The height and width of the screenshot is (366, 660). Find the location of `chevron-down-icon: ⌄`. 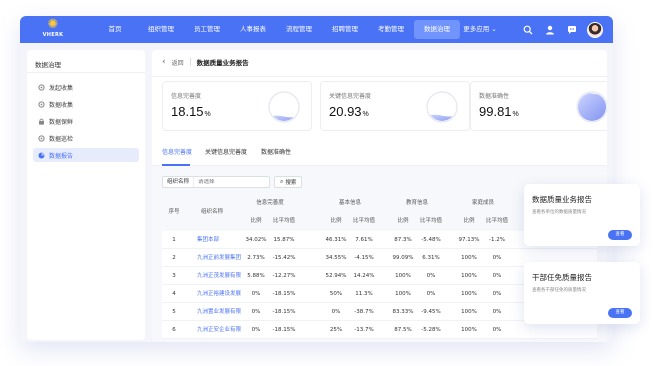

chevron-down-icon: ⌄ is located at coordinates (493, 29).